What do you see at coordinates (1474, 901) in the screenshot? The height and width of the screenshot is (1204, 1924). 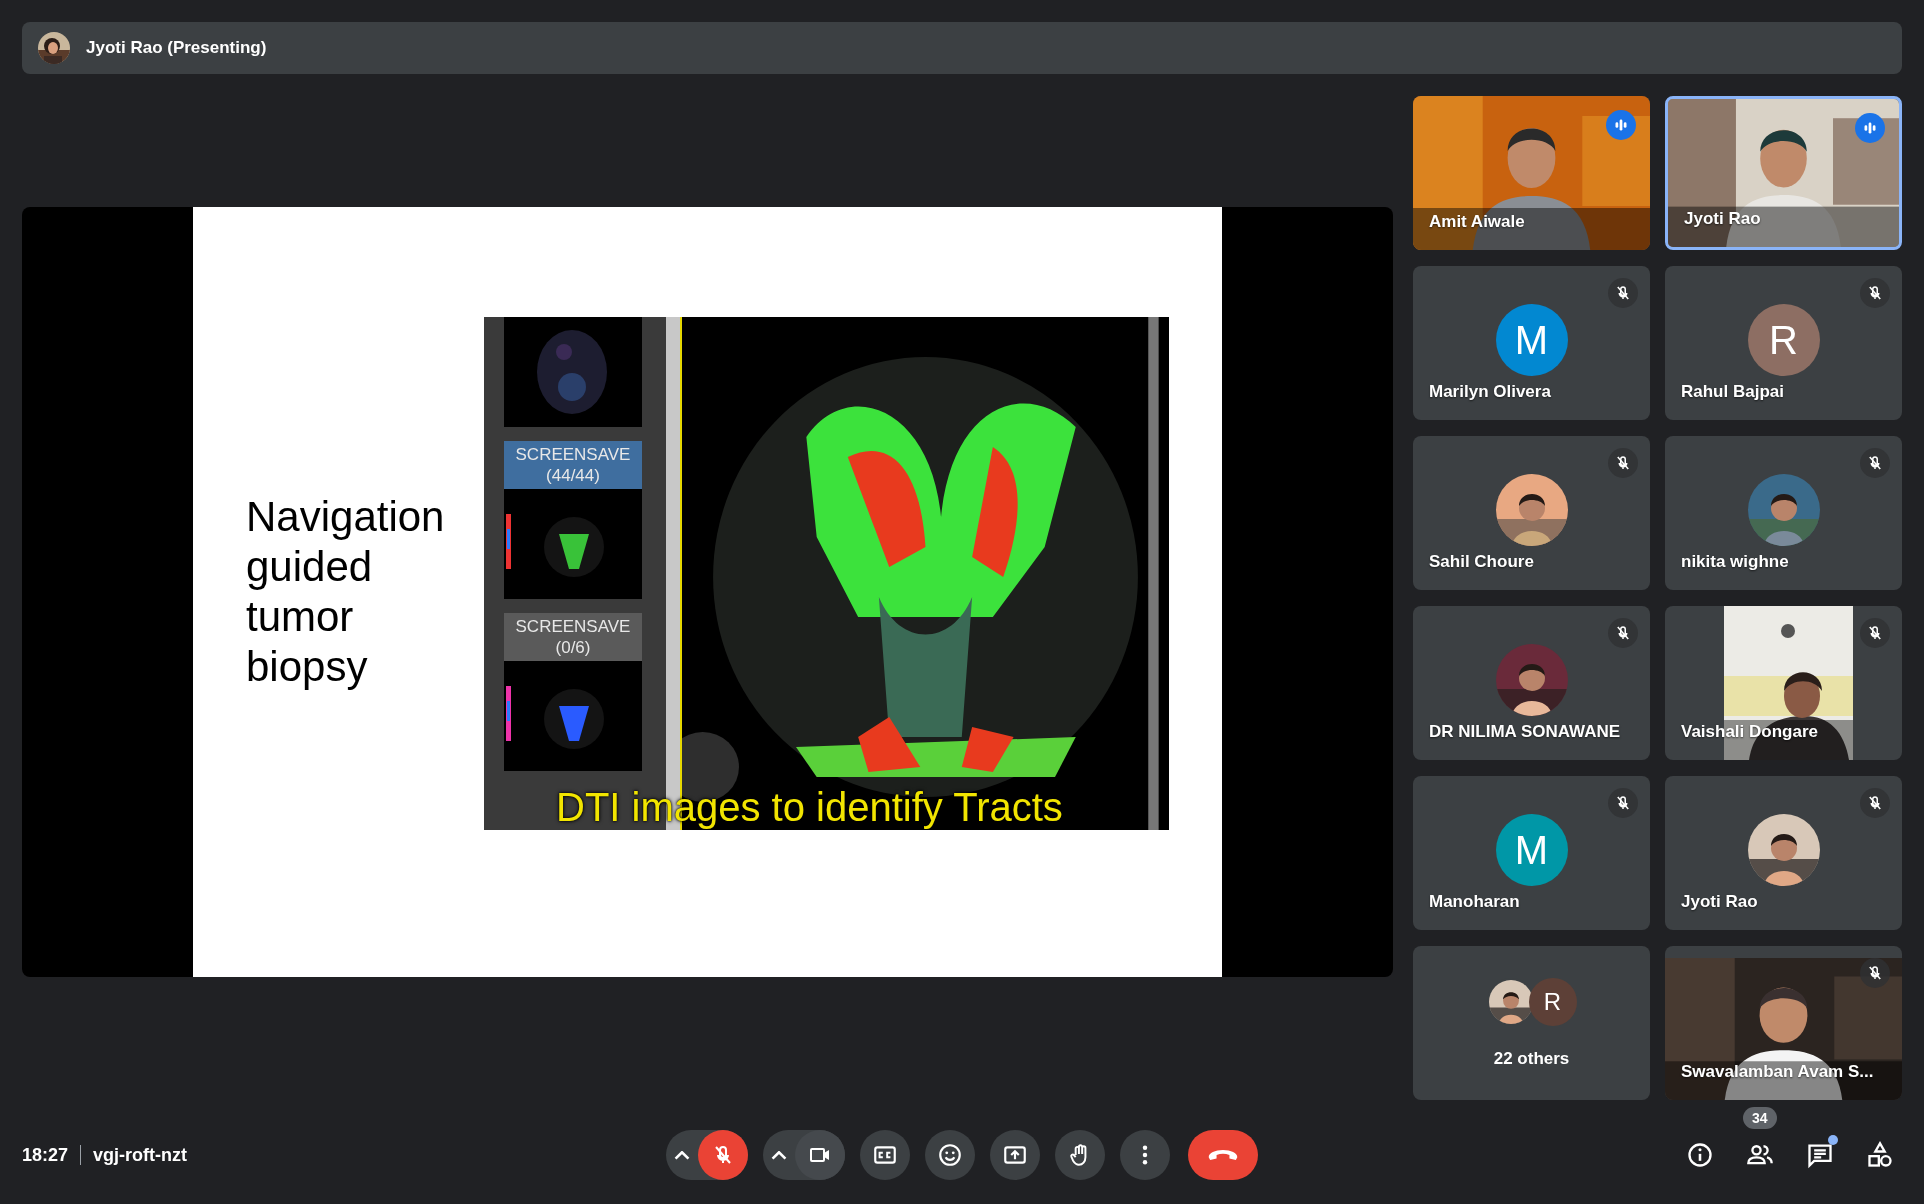 I see `participant-name: Manoharan` at bounding box center [1474, 901].